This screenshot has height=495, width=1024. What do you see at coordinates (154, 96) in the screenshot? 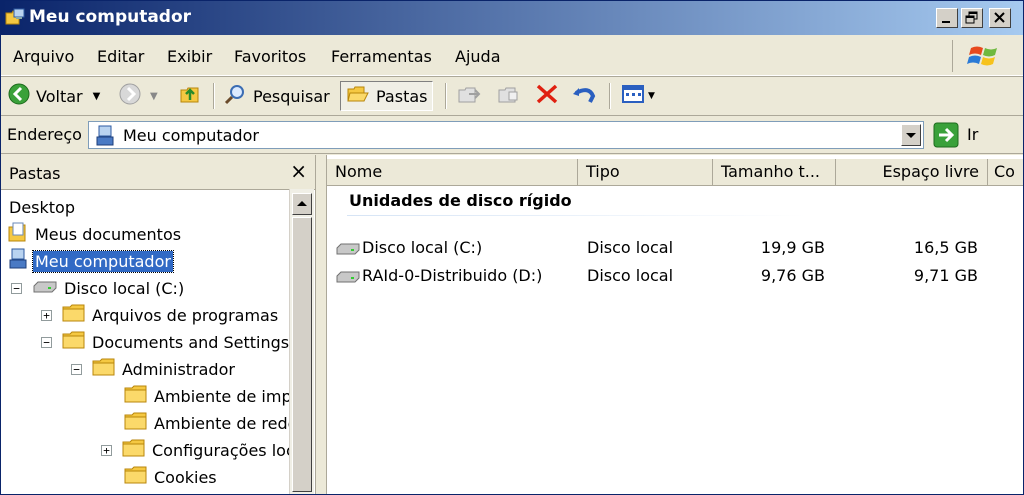
I see `forward-dropdown-icon: ▼` at bounding box center [154, 96].